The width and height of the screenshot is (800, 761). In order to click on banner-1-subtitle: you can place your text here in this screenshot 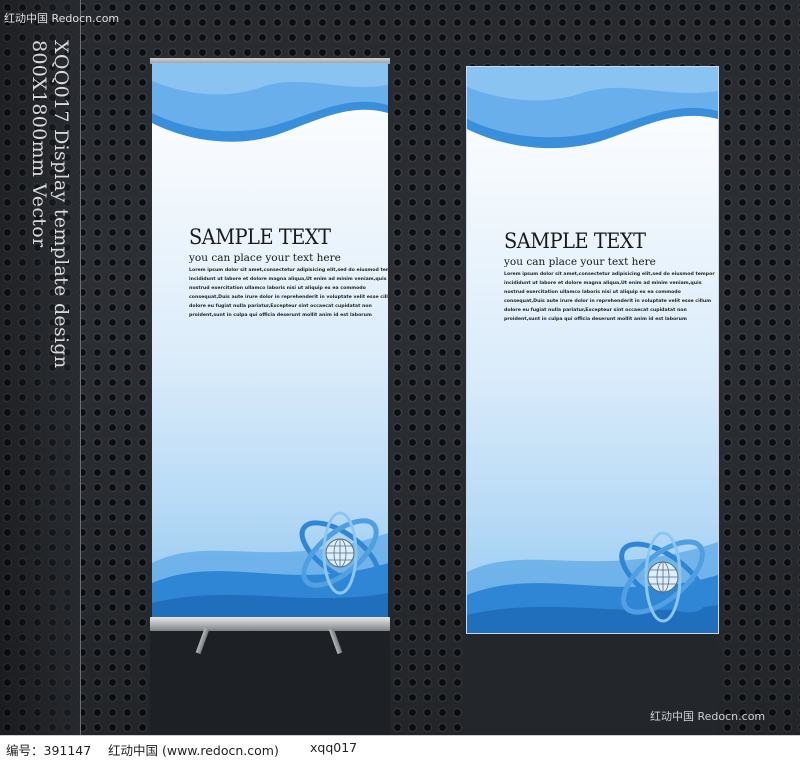, I will do `click(265, 258)`.